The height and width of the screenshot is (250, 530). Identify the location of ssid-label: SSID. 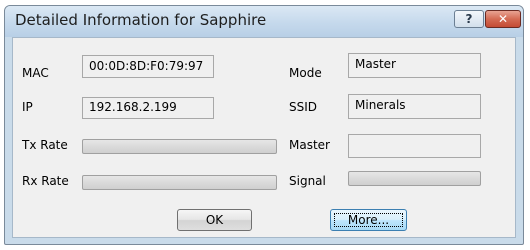
(303, 107).